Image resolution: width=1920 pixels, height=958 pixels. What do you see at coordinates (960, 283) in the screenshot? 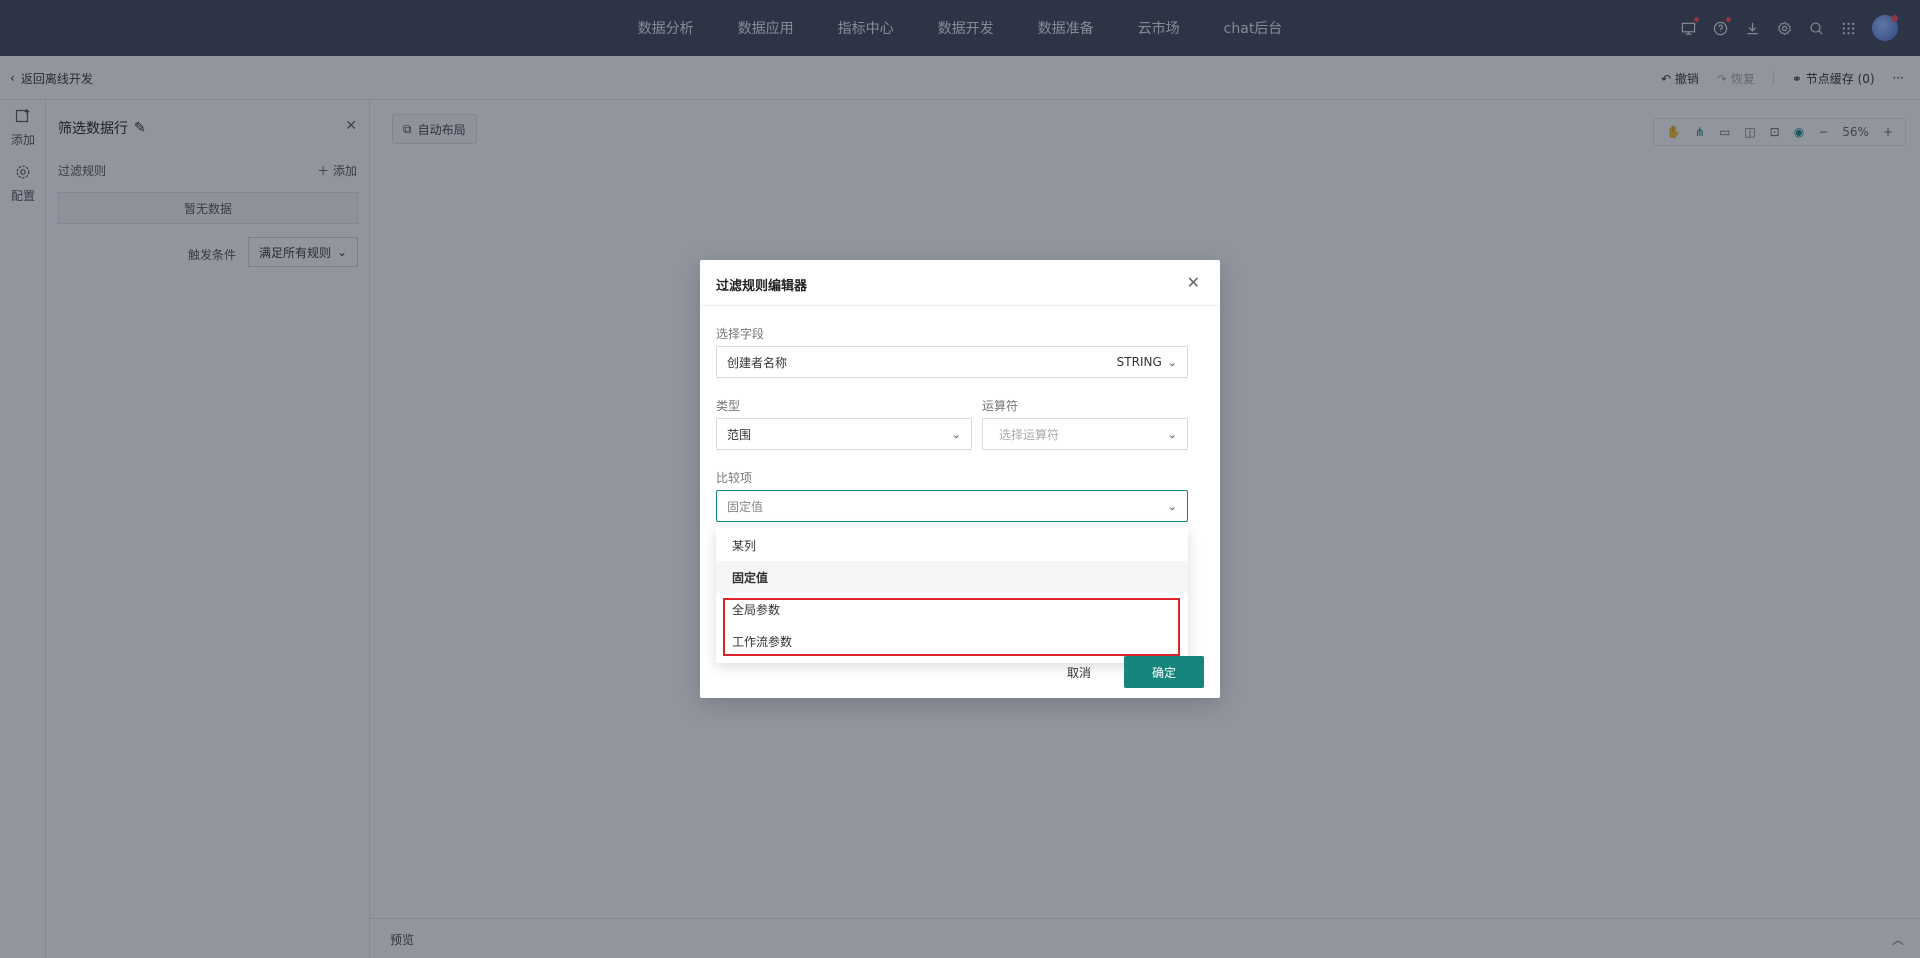
I see `modal-header: 过滤规则编辑器 ✕` at bounding box center [960, 283].